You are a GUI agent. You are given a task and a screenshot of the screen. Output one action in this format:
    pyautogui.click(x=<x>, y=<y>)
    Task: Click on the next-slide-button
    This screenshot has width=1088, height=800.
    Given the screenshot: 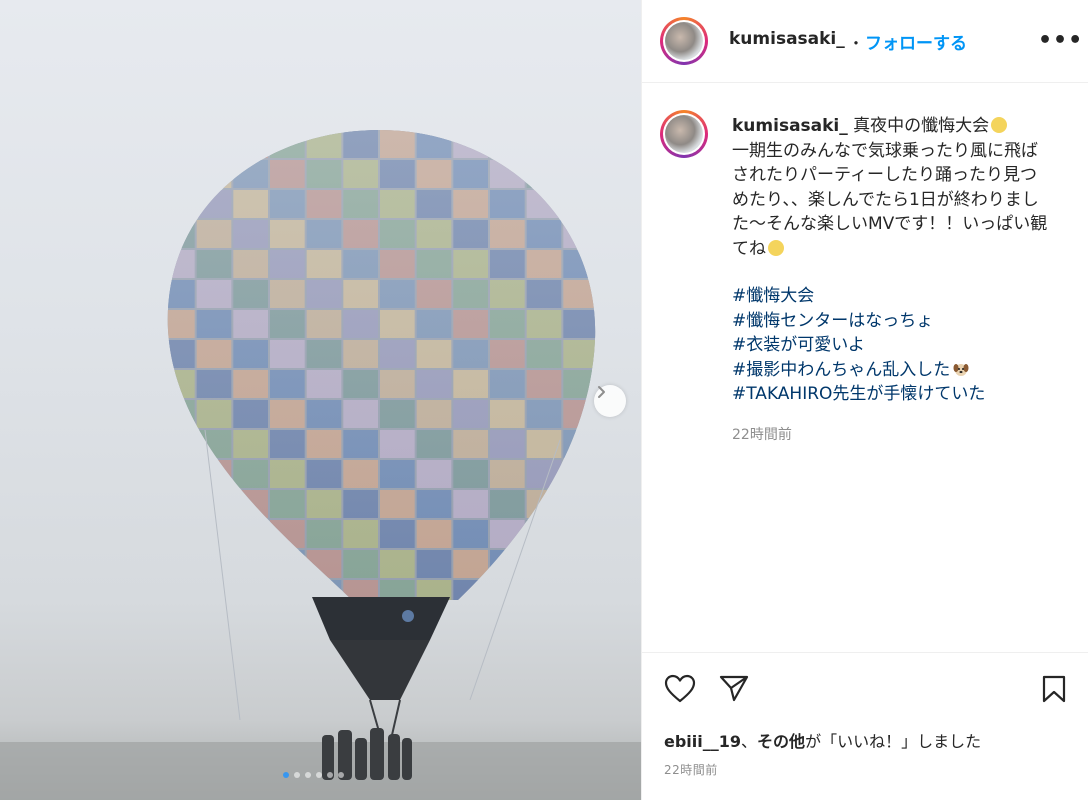 What is the action you would take?
    pyautogui.click(x=610, y=401)
    